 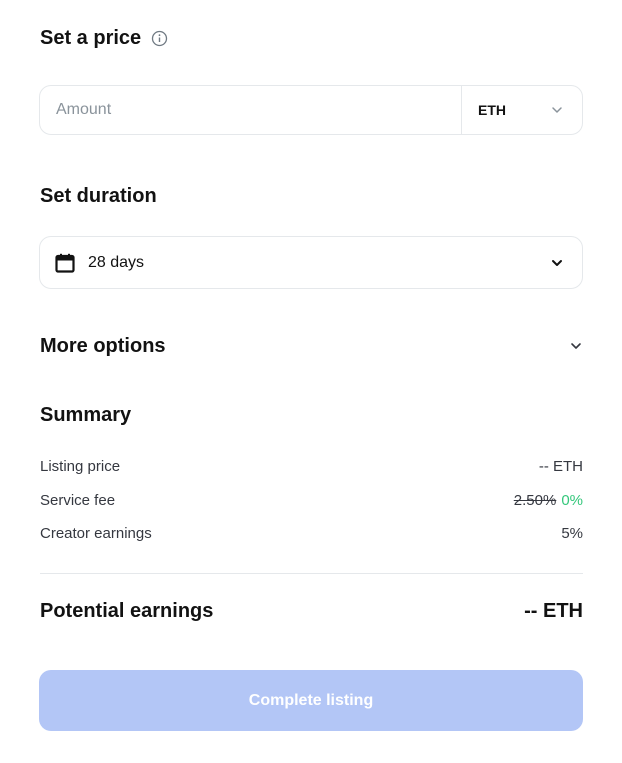 I want to click on potential-earnings-value: -- ETH, so click(x=553, y=611).